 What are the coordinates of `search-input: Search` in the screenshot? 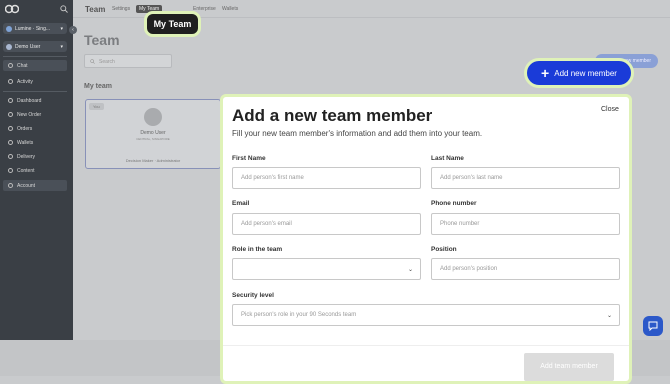 It's located at (128, 61).